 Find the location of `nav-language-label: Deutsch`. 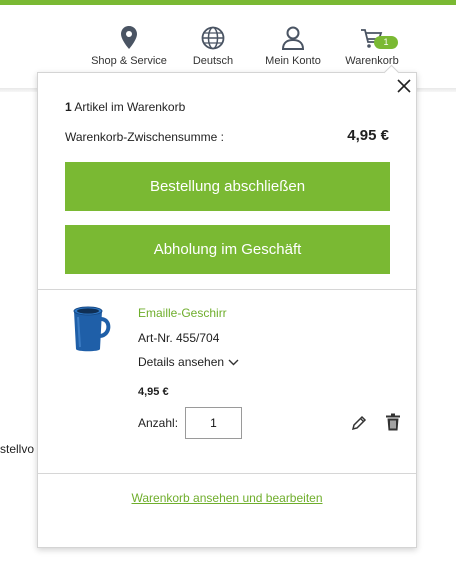

nav-language-label: Deutsch is located at coordinates (213, 61).